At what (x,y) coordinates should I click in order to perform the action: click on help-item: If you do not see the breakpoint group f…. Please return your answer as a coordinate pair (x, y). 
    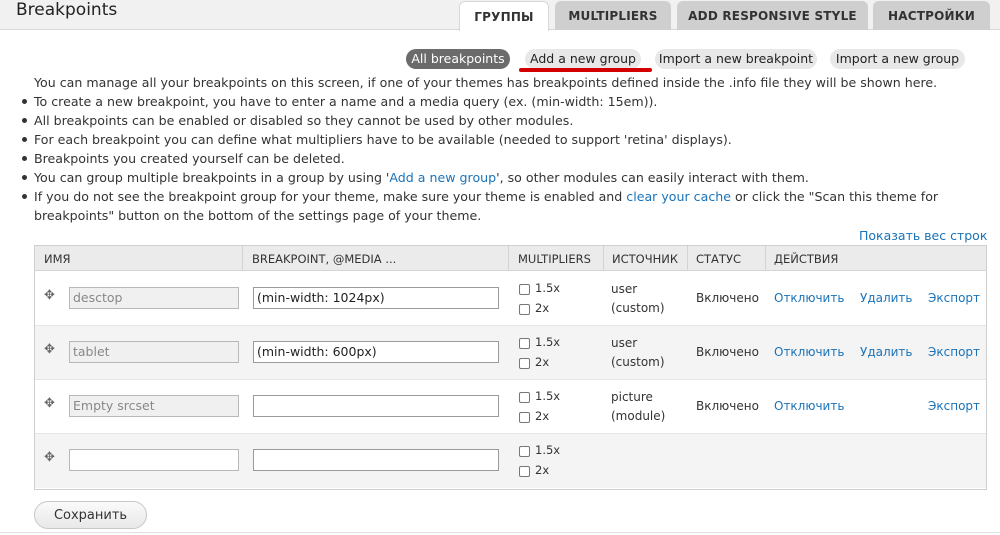
    Looking at the image, I should click on (509, 196).